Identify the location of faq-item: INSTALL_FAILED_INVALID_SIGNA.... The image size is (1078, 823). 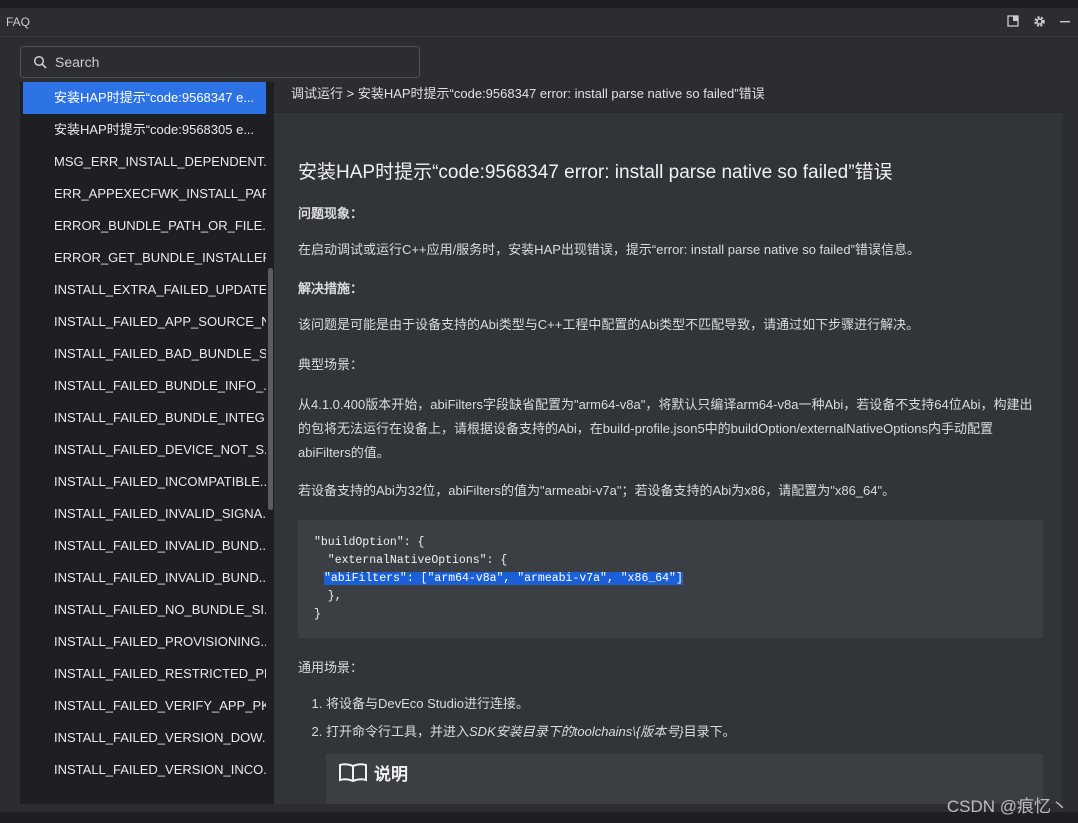
(148, 514).